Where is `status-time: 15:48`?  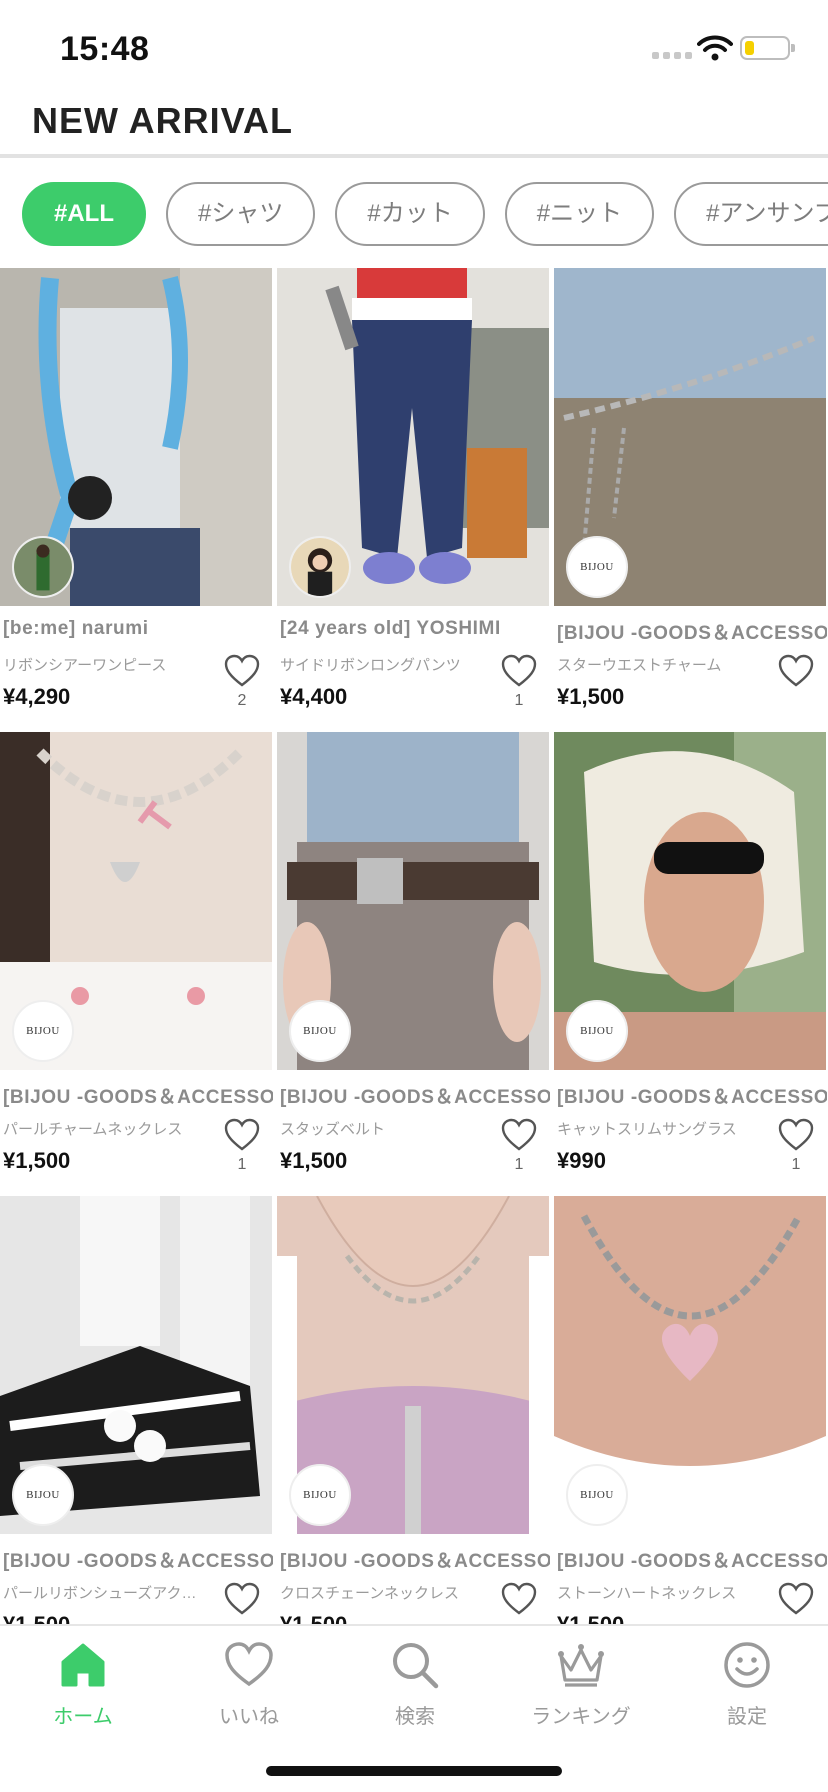
status-time: 15:48 is located at coordinates (105, 49).